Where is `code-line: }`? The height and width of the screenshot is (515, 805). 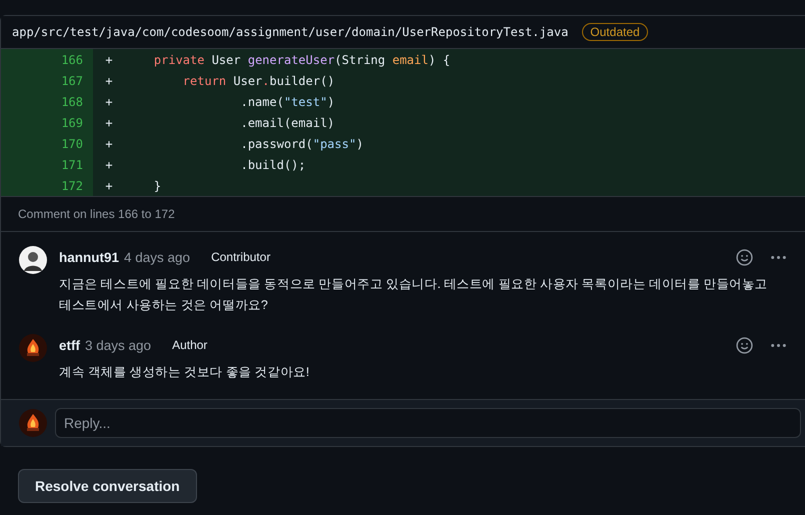 code-line: } is located at coordinates (157, 185).